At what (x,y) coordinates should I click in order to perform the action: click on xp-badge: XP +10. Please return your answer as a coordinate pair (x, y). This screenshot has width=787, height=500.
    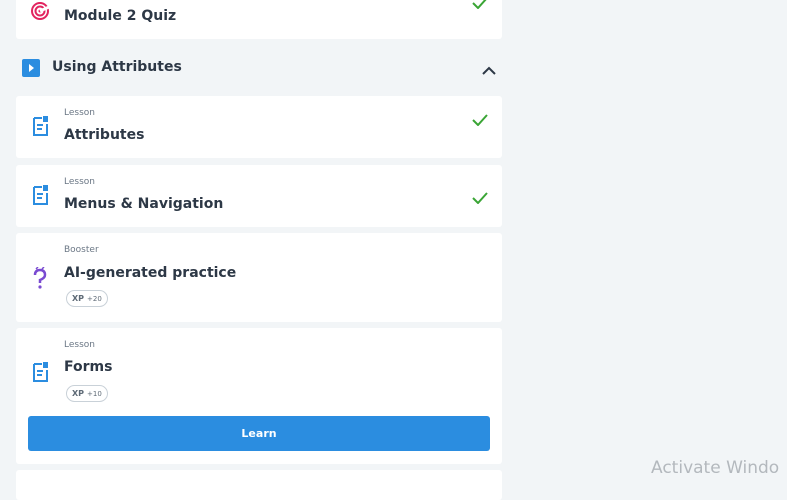
    Looking at the image, I should click on (87, 393).